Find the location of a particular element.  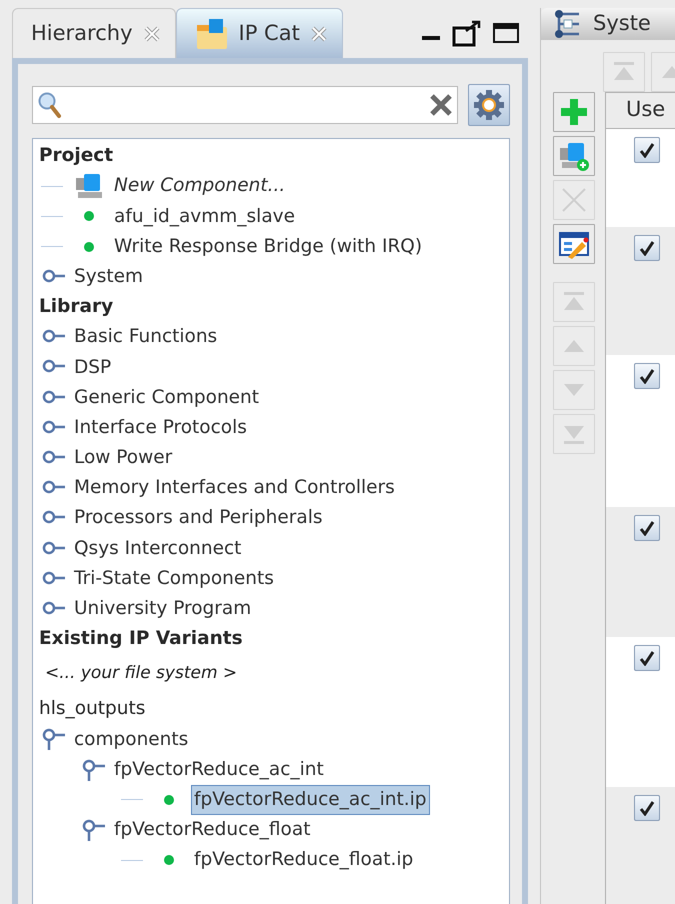

tree-item: Low Power is located at coordinates (123, 458).